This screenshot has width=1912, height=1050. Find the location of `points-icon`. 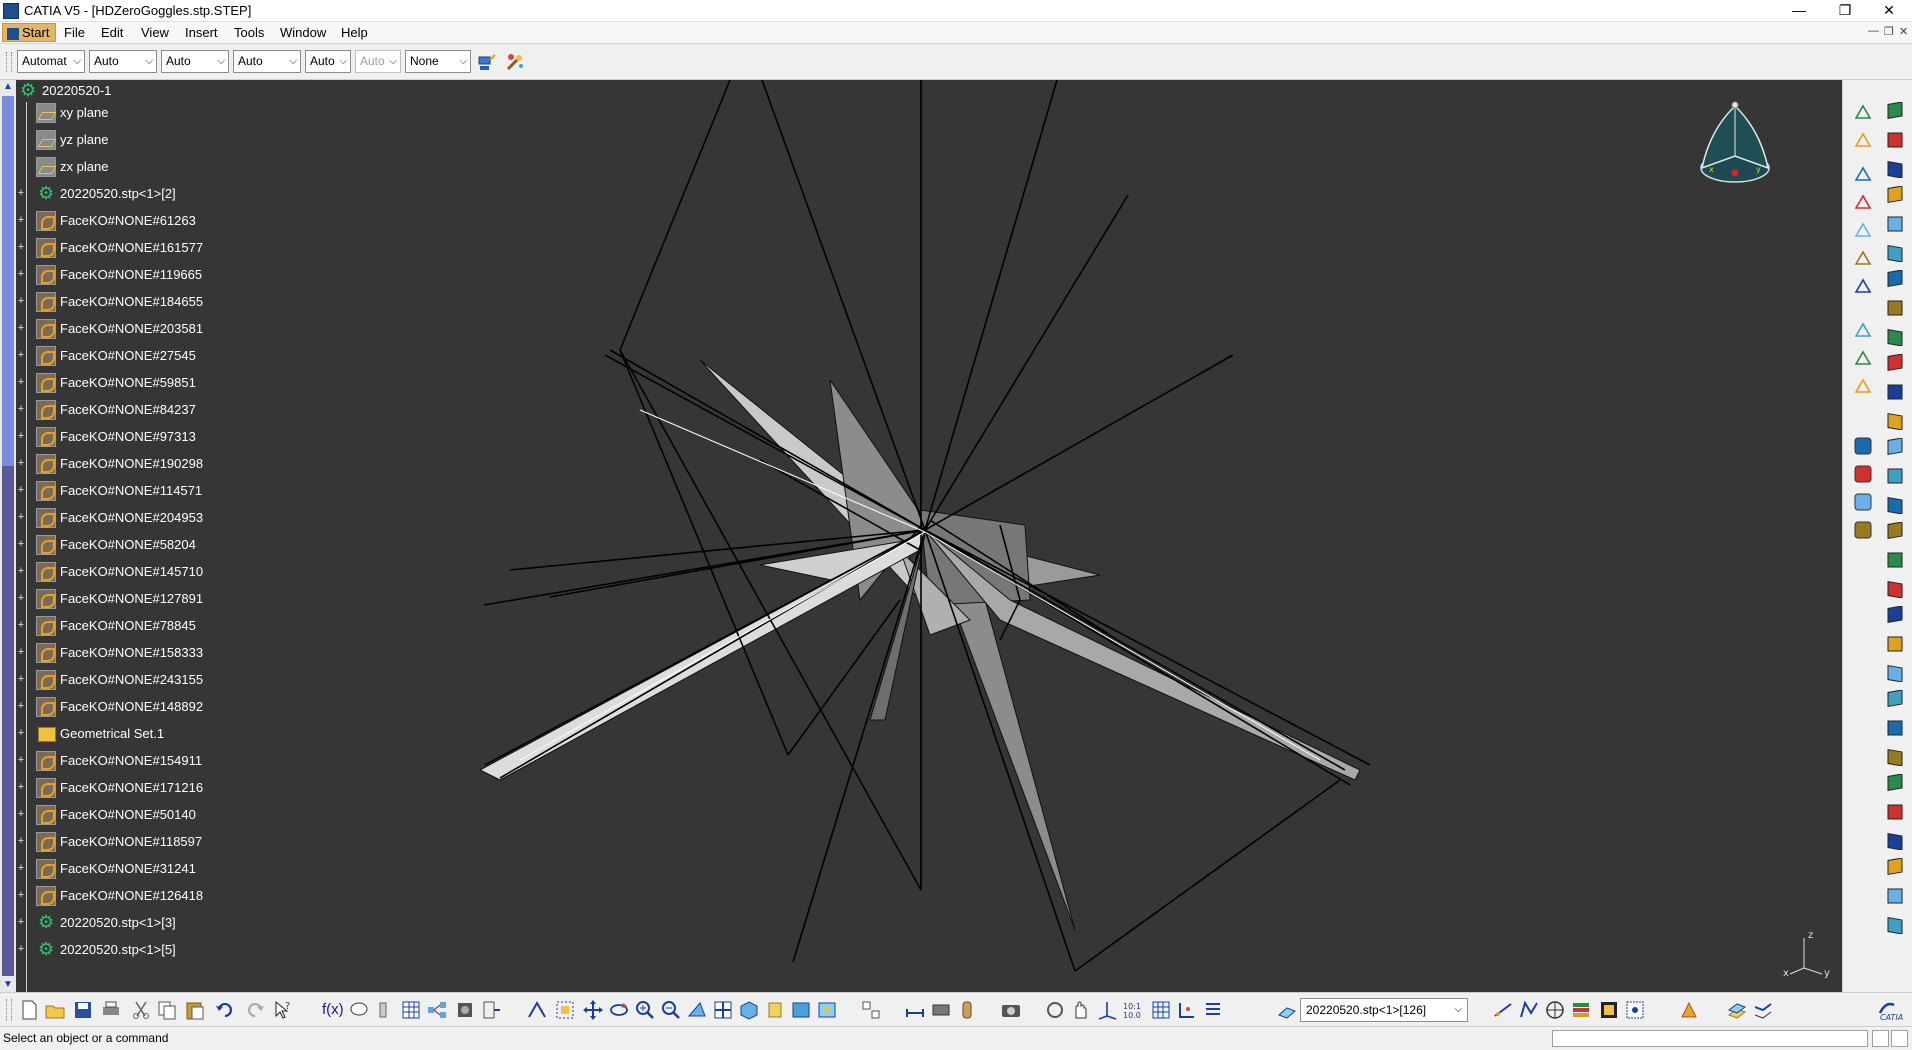

points-icon is located at coordinates (1503, 1010).